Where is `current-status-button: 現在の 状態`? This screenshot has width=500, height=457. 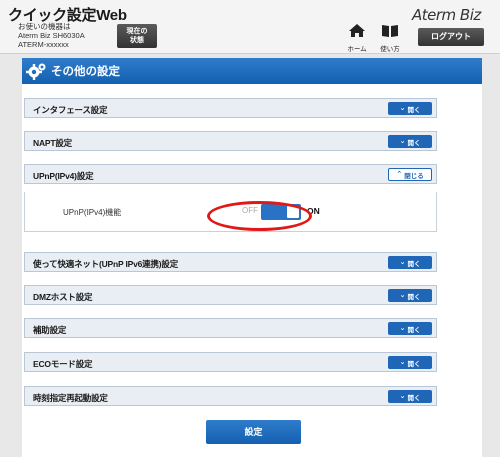
current-status-button: 現在の 状態 is located at coordinates (137, 36).